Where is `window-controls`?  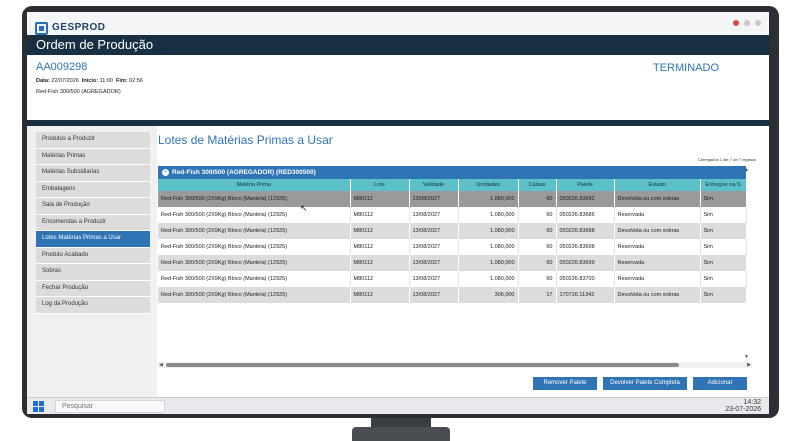
window-controls is located at coordinates (747, 23).